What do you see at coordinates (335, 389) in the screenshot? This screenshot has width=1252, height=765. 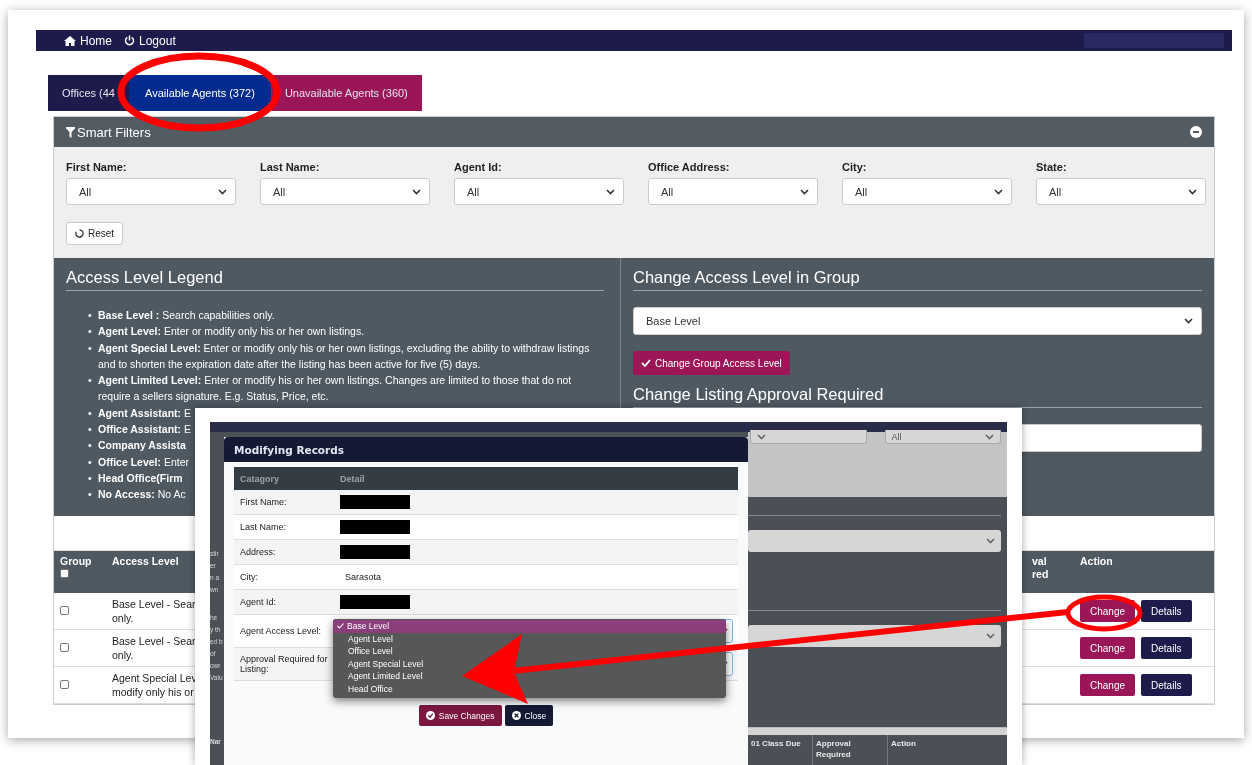 I see `legend-item: Agent Limited Level: Enter or modify his or her own listings. Changes are limited to those that do not require a sellers signature. E.g. Status, Price, etc.` at bounding box center [335, 389].